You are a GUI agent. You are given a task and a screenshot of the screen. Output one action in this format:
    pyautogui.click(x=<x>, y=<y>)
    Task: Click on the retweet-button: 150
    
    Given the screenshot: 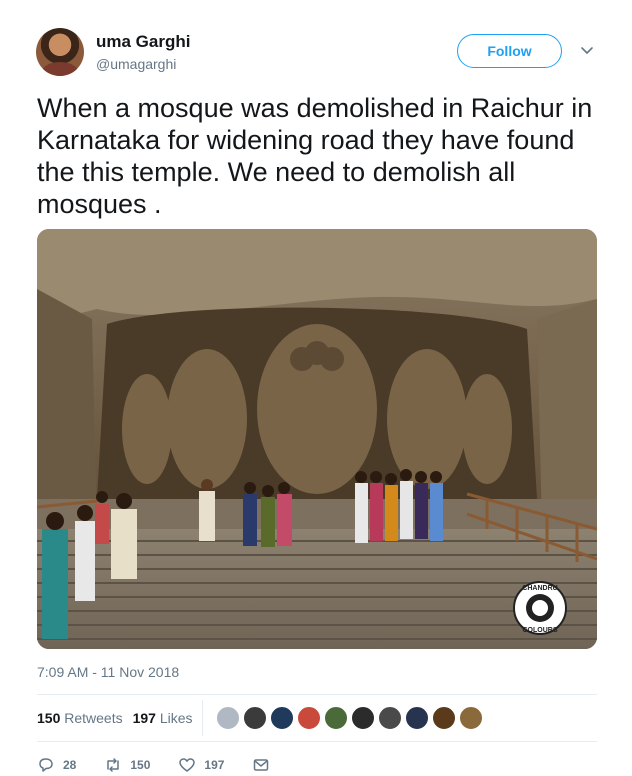 What is the action you would take?
    pyautogui.click(x=127, y=765)
    